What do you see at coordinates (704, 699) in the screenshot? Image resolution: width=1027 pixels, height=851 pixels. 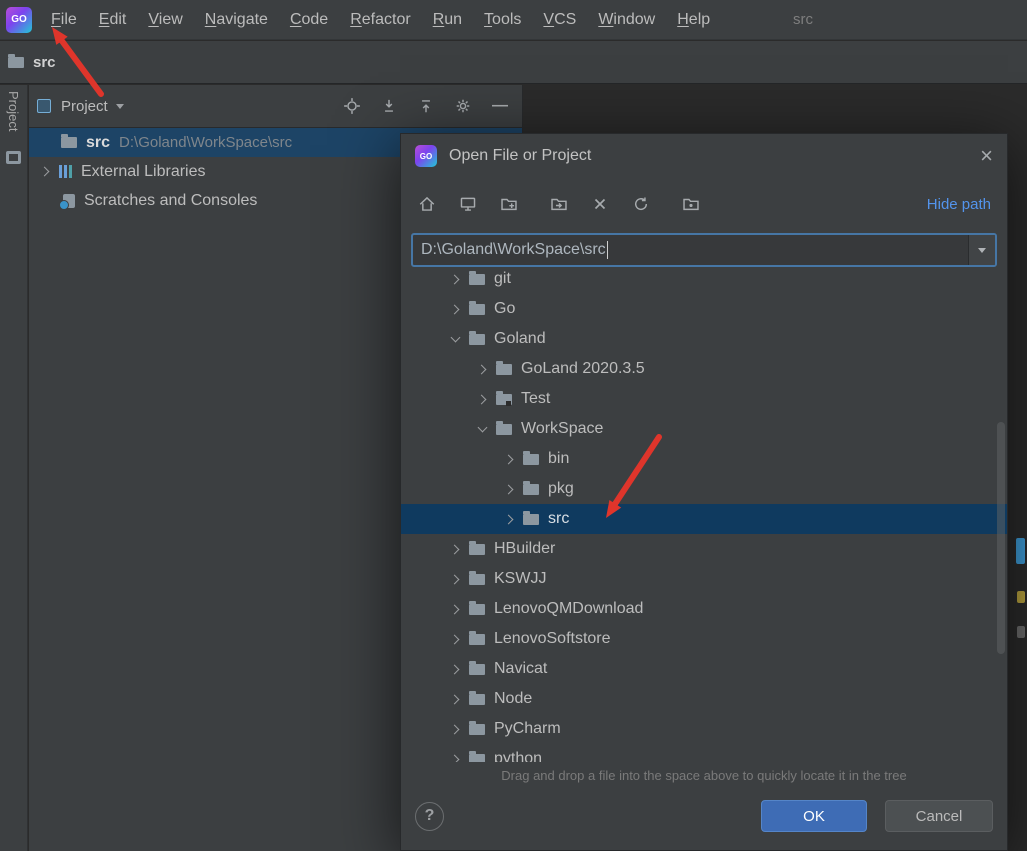 I see `tree-item-node: Node` at bounding box center [704, 699].